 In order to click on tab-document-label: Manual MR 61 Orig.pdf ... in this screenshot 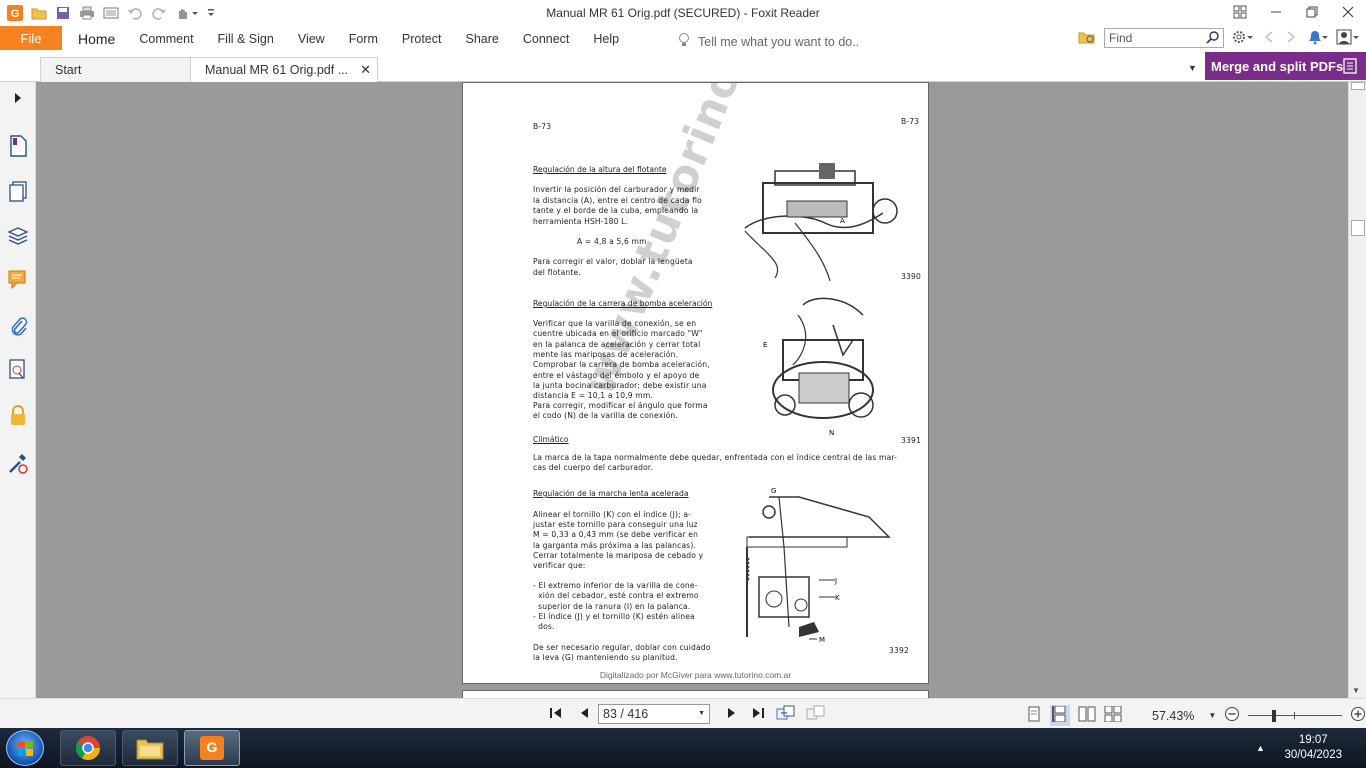, I will do `click(277, 70)`.